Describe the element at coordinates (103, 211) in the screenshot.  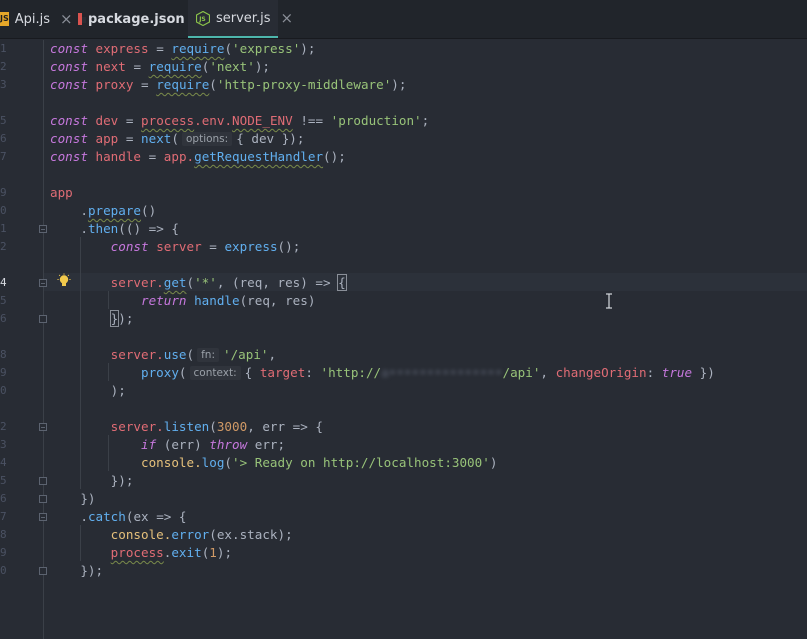
I see `code-line: .prepare()` at that location.